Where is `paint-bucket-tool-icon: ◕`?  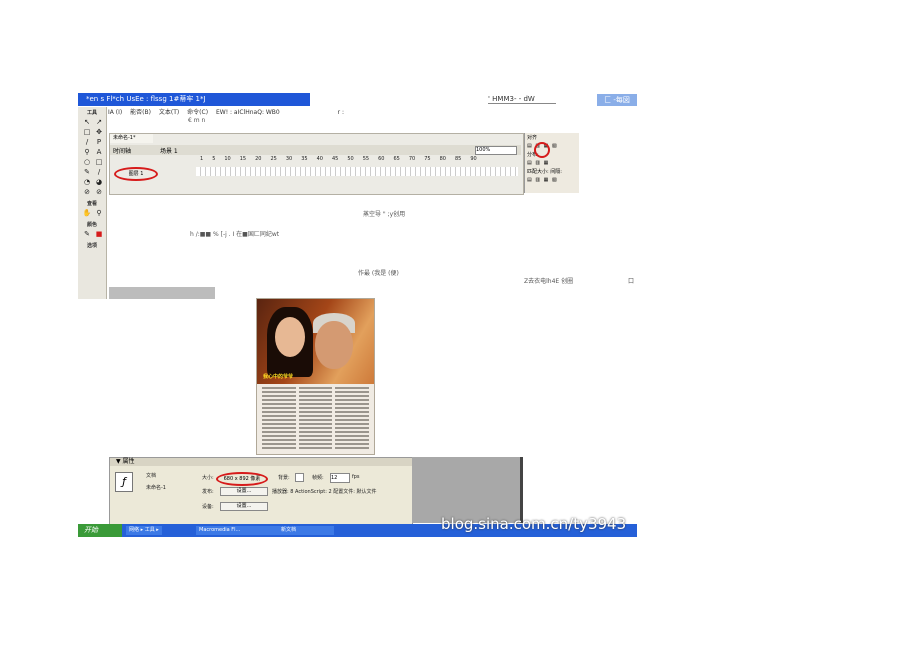
paint-bucket-tool-icon: ◕ is located at coordinates (99, 182).